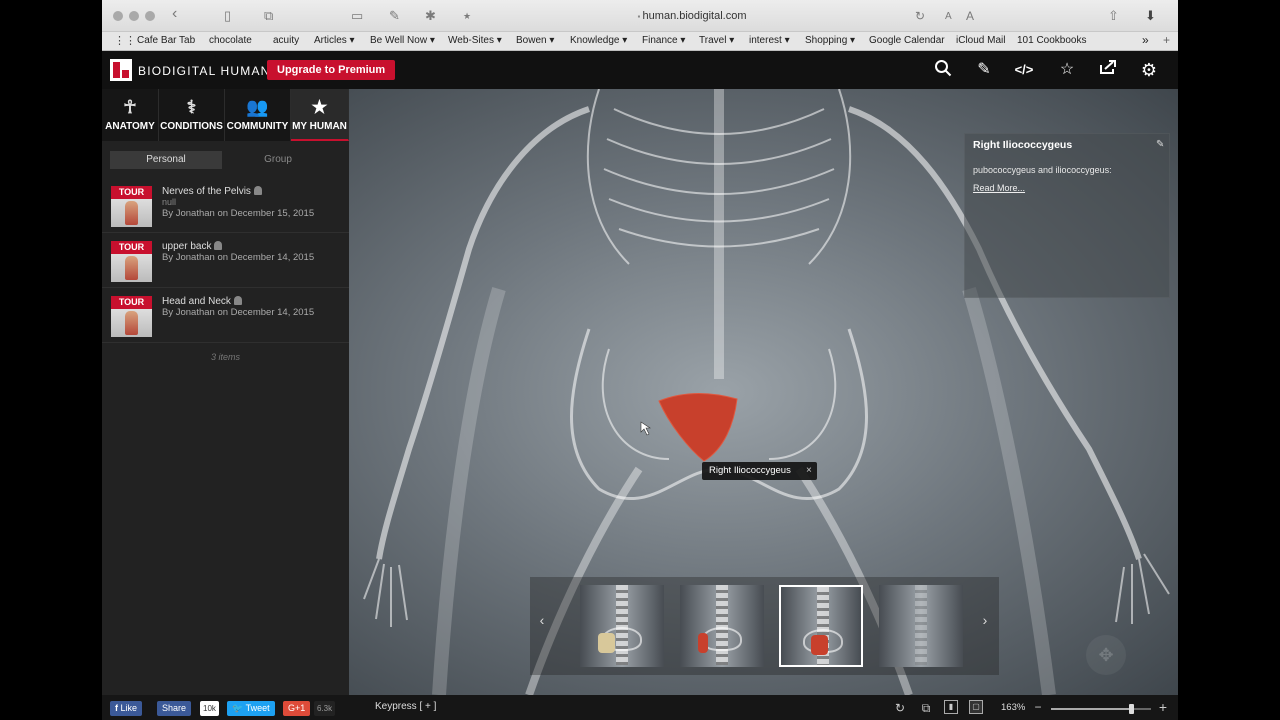  I want to click on bookmark-item: iCloud Mail, so click(980, 40).